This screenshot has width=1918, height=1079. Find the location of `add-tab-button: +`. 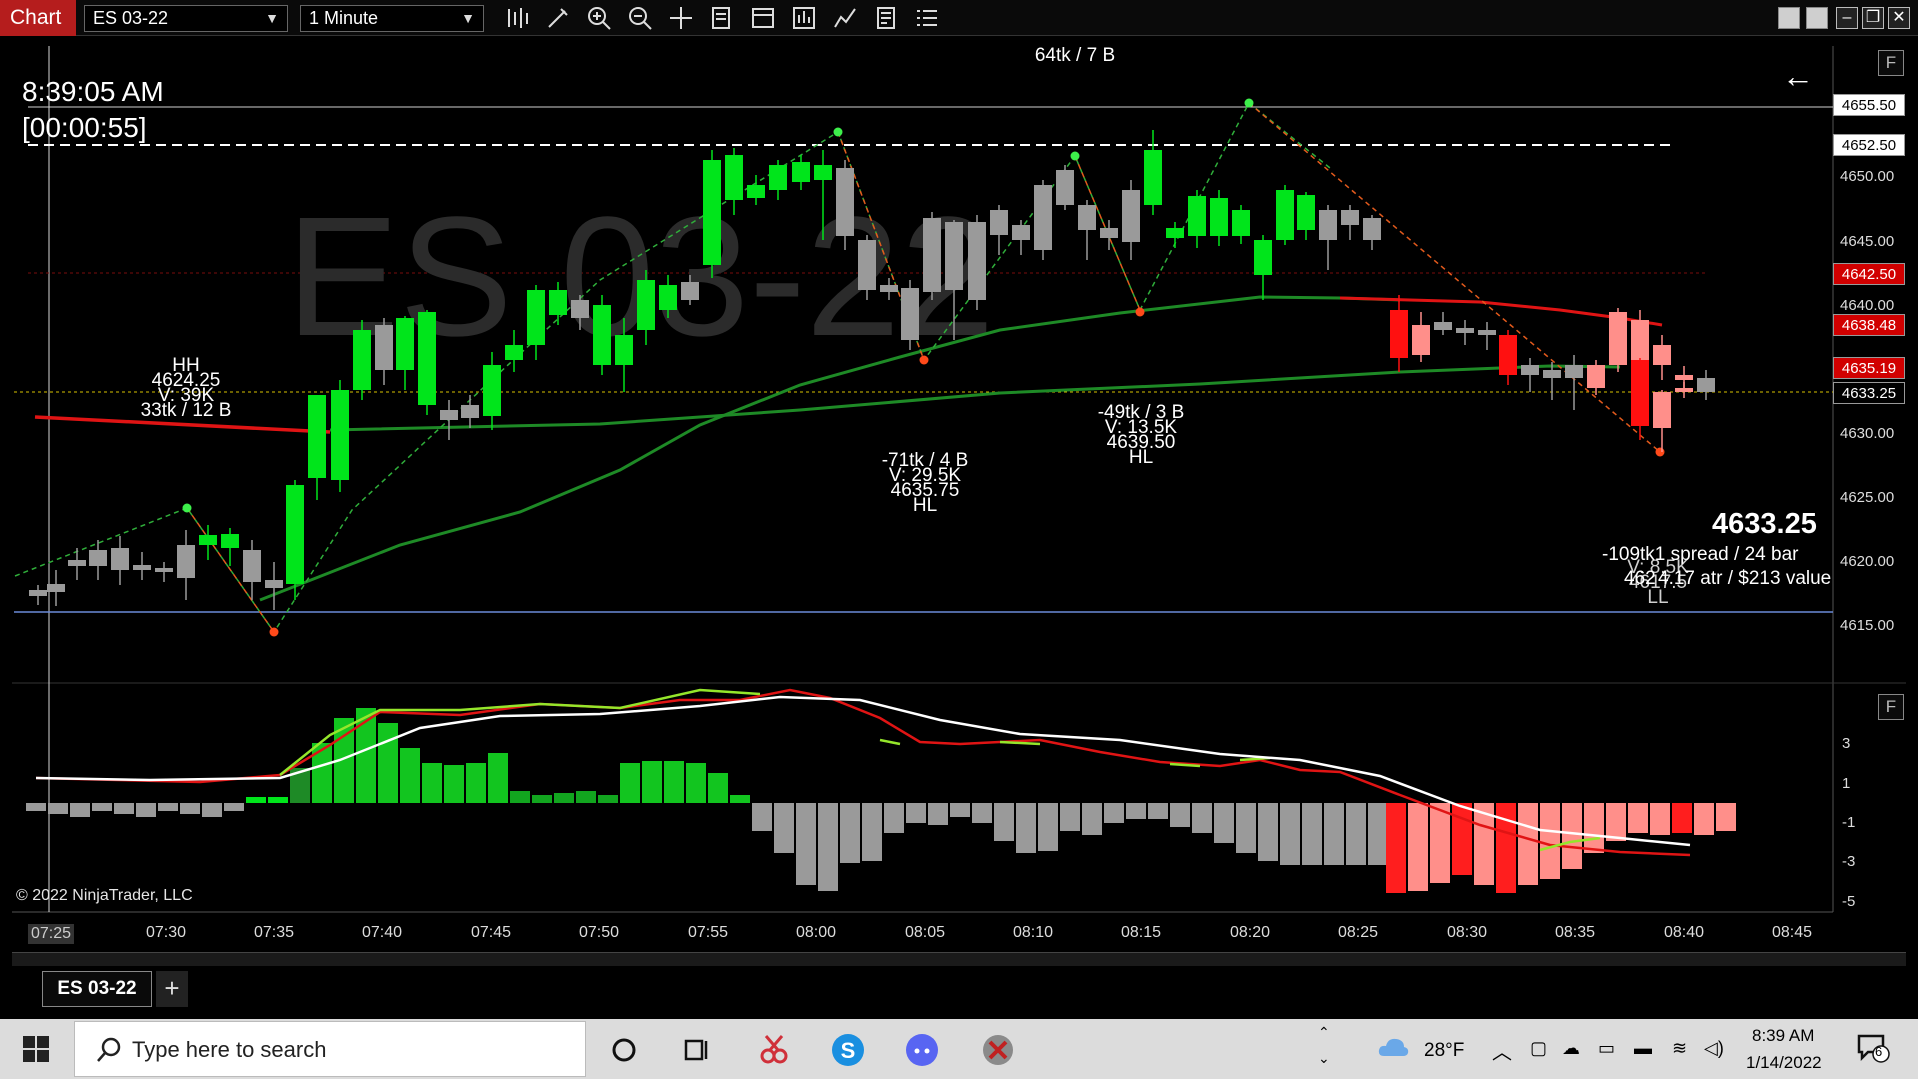

add-tab-button: + is located at coordinates (172, 989).